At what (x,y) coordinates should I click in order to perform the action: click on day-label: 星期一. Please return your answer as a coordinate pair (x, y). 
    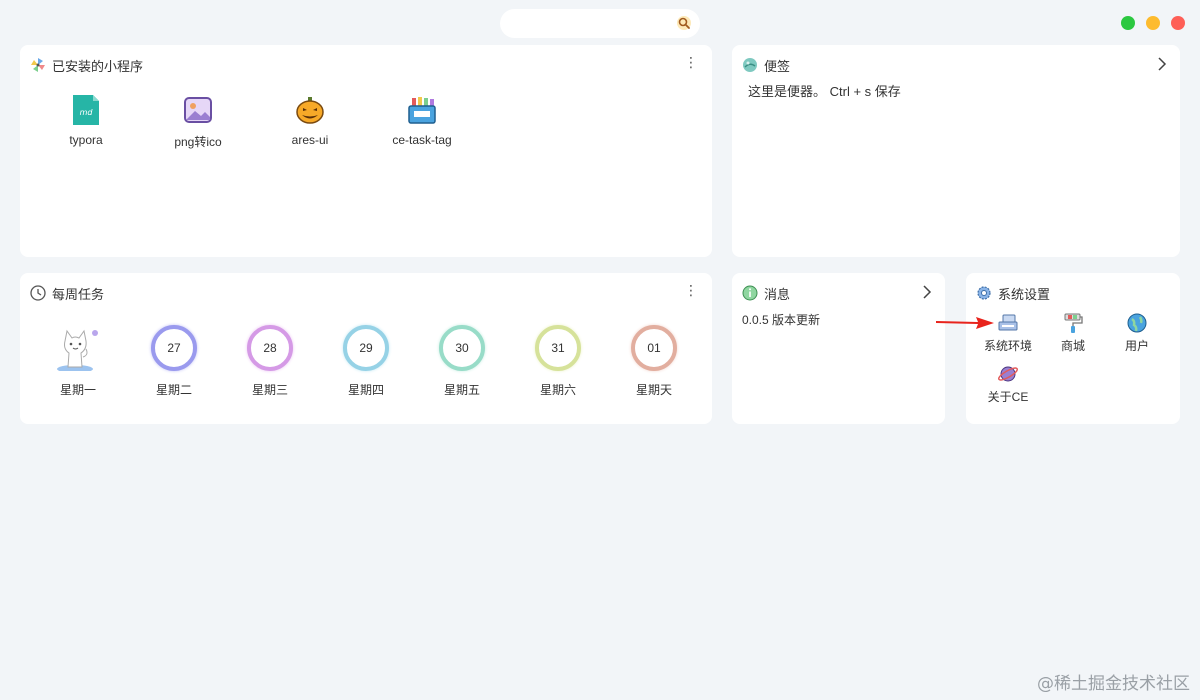
    Looking at the image, I should click on (77, 390).